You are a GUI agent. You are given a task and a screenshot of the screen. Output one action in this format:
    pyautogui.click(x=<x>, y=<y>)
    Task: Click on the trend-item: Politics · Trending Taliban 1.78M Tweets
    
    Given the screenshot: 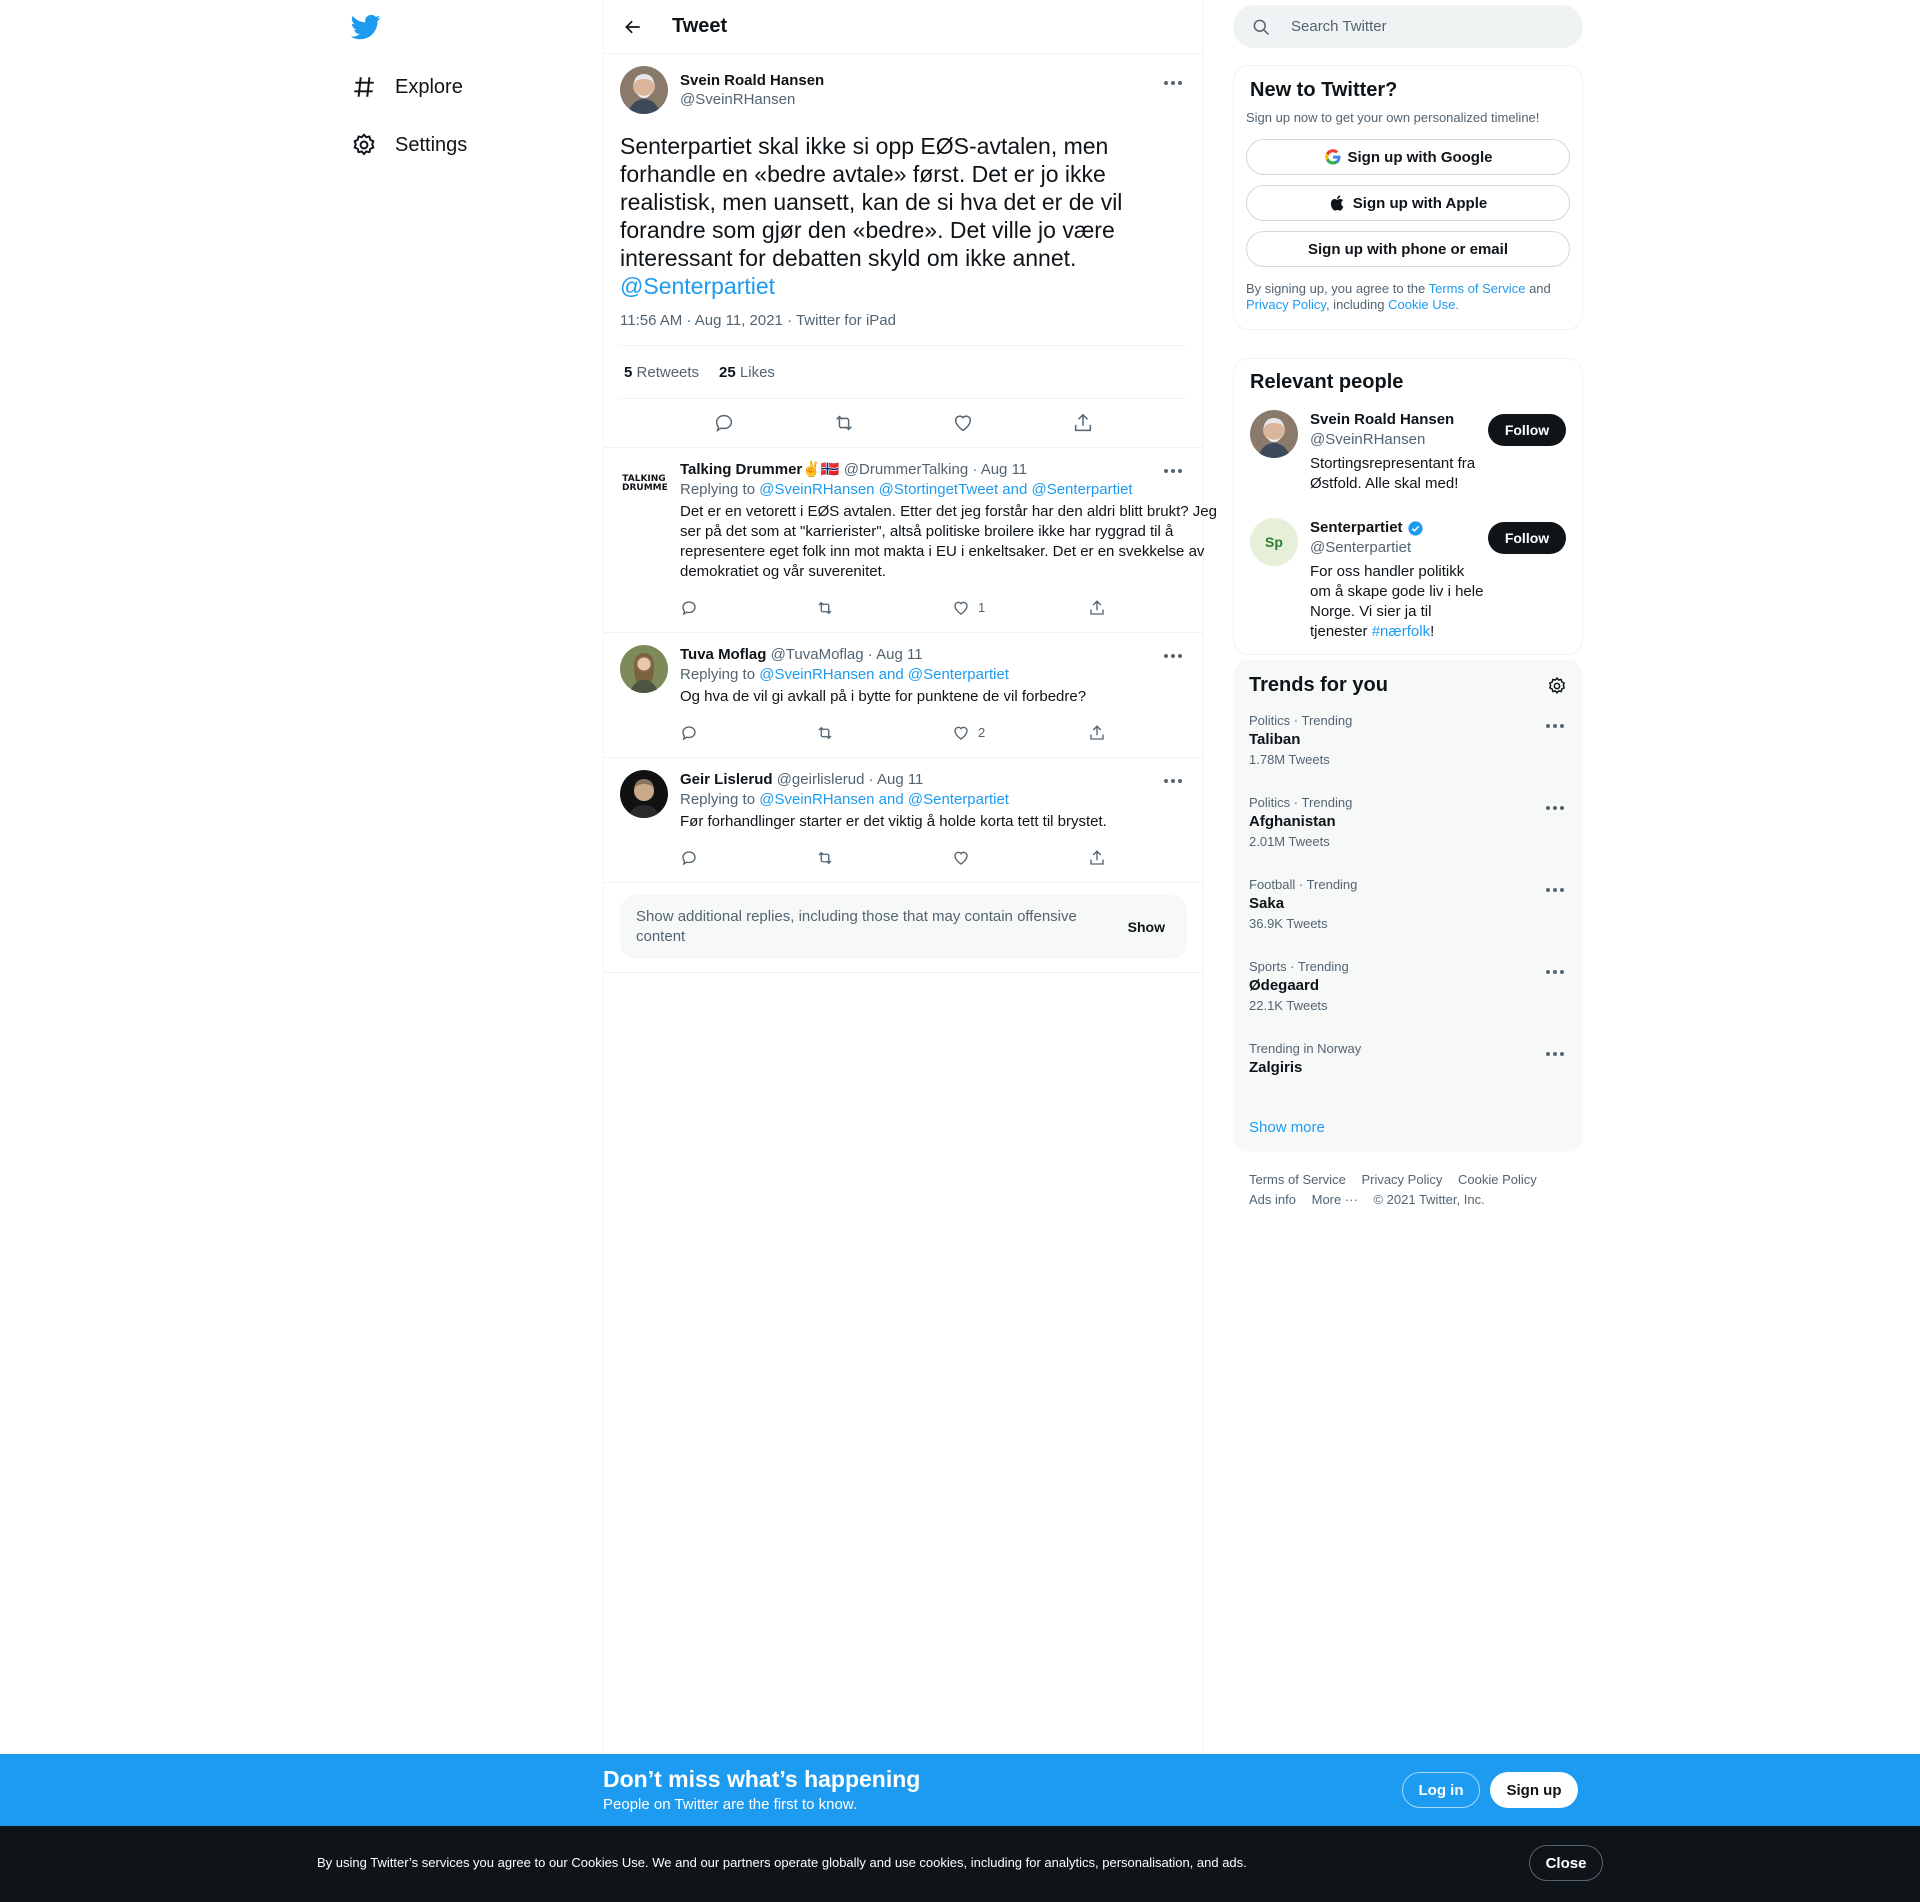 What is the action you would take?
    pyautogui.click(x=1408, y=744)
    